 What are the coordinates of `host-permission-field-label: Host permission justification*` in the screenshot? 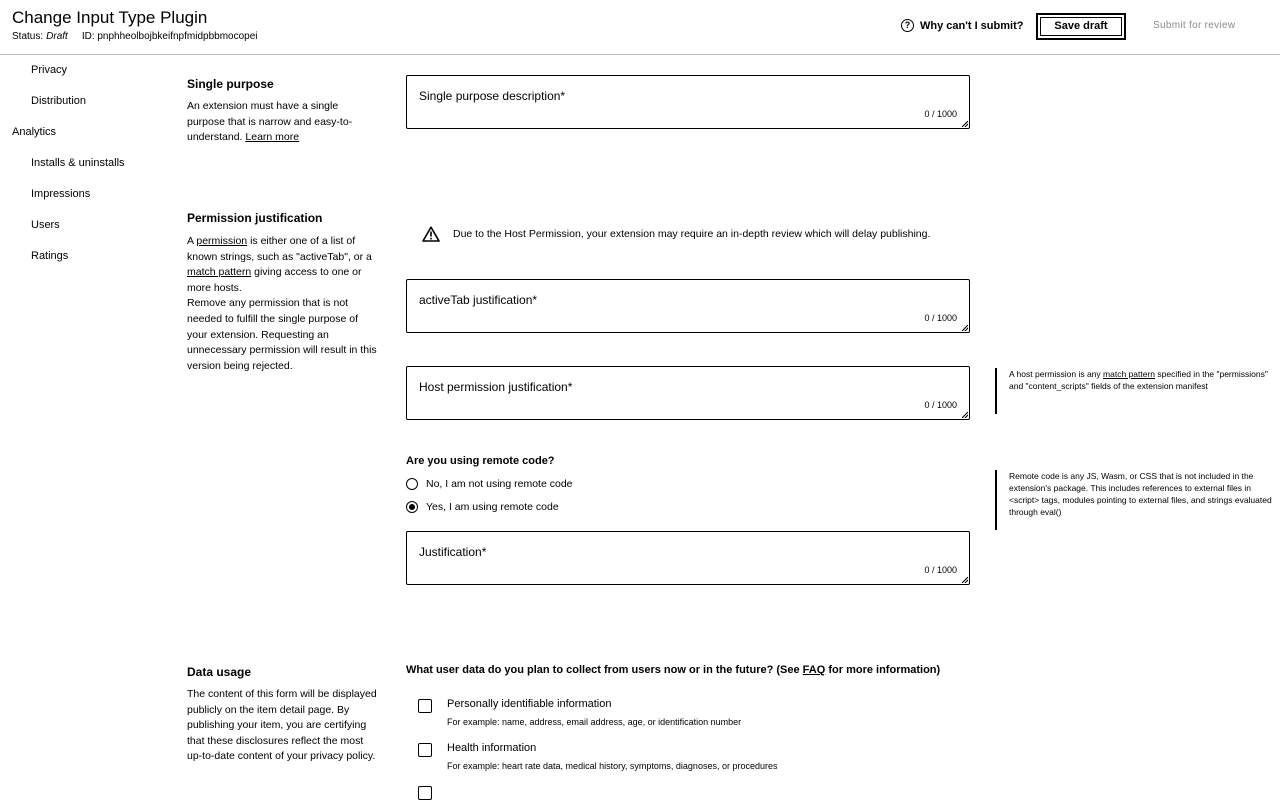 It's located at (496, 387).